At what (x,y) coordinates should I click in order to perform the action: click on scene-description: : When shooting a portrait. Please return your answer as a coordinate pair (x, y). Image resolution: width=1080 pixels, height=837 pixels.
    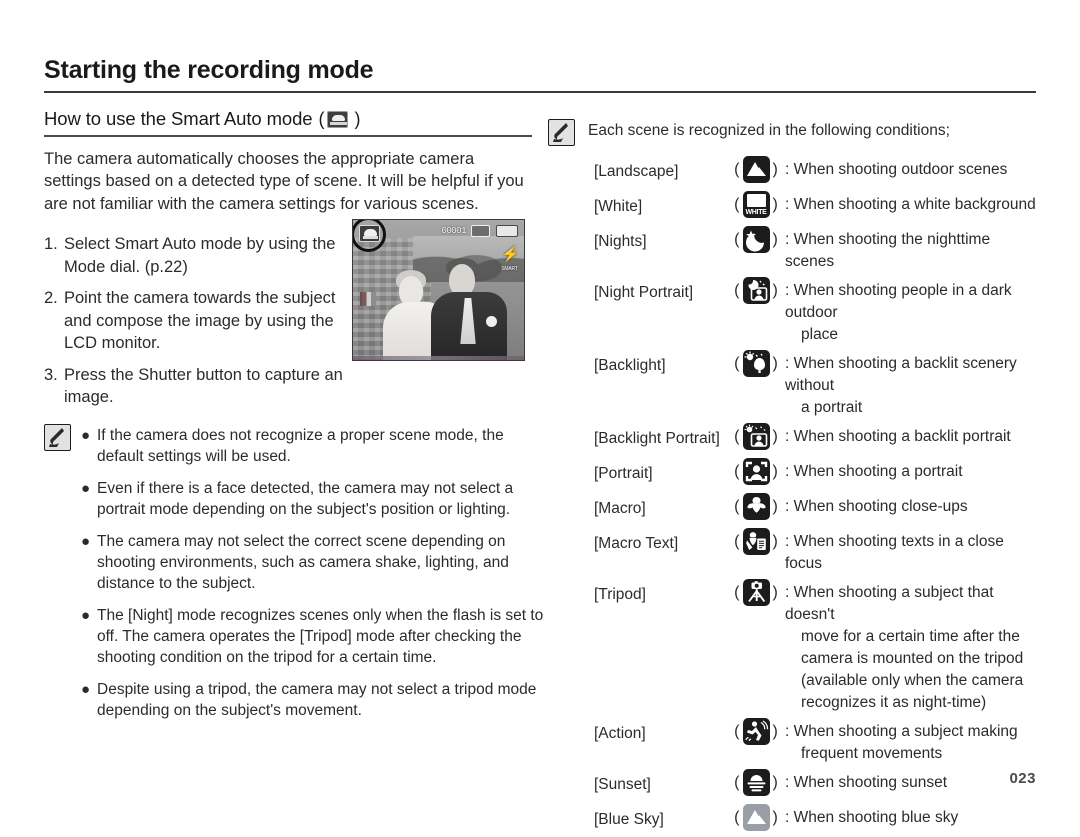
    Looking at the image, I should click on (912, 469).